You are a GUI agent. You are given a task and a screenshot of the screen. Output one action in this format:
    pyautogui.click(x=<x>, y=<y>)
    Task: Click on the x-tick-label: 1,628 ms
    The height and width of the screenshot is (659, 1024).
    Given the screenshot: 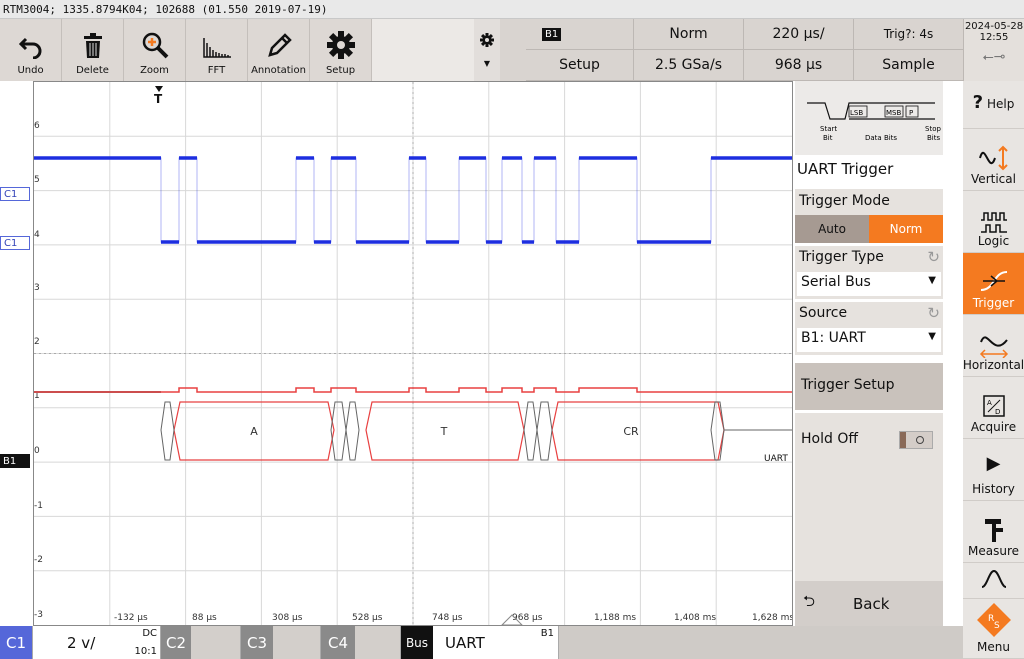 What is the action you would take?
    pyautogui.click(x=772, y=618)
    